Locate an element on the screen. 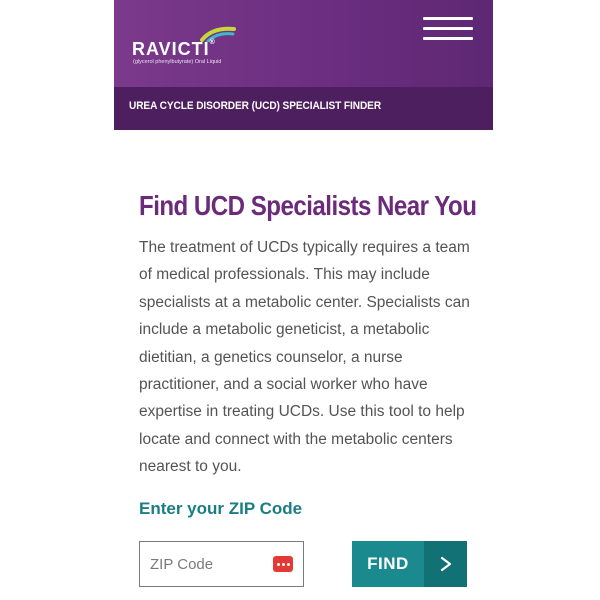 This screenshot has width=600, height=600. zip-code-input is located at coordinates (210, 564).